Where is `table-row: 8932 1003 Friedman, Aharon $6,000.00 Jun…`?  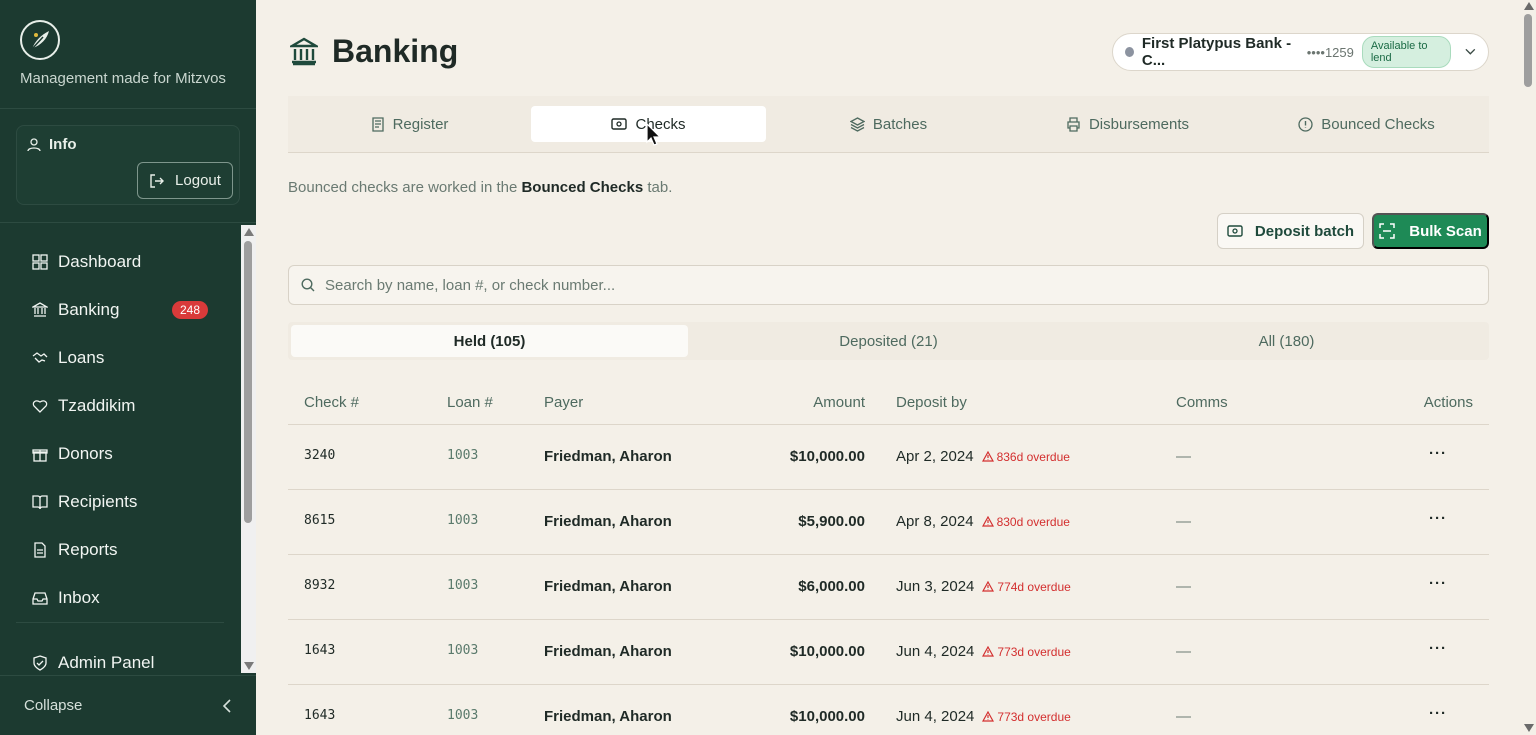
table-row: 8932 1003 Friedman, Aharon $6,000.00 Jun… is located at coordinates (888, 587).